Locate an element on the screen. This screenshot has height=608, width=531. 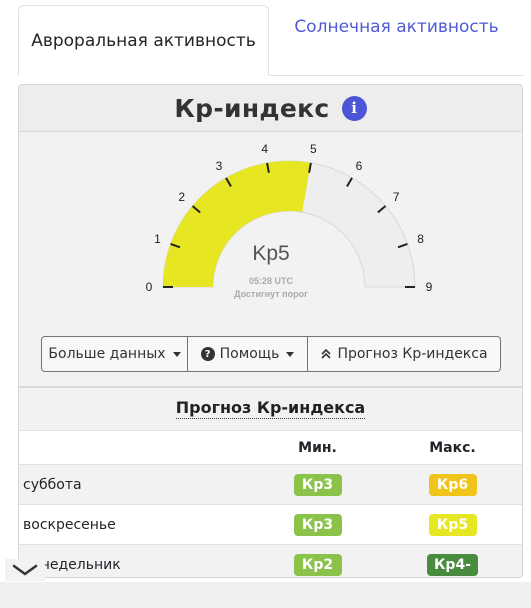
gauge-tick-label: 3 is located at coordinates (219, 166).